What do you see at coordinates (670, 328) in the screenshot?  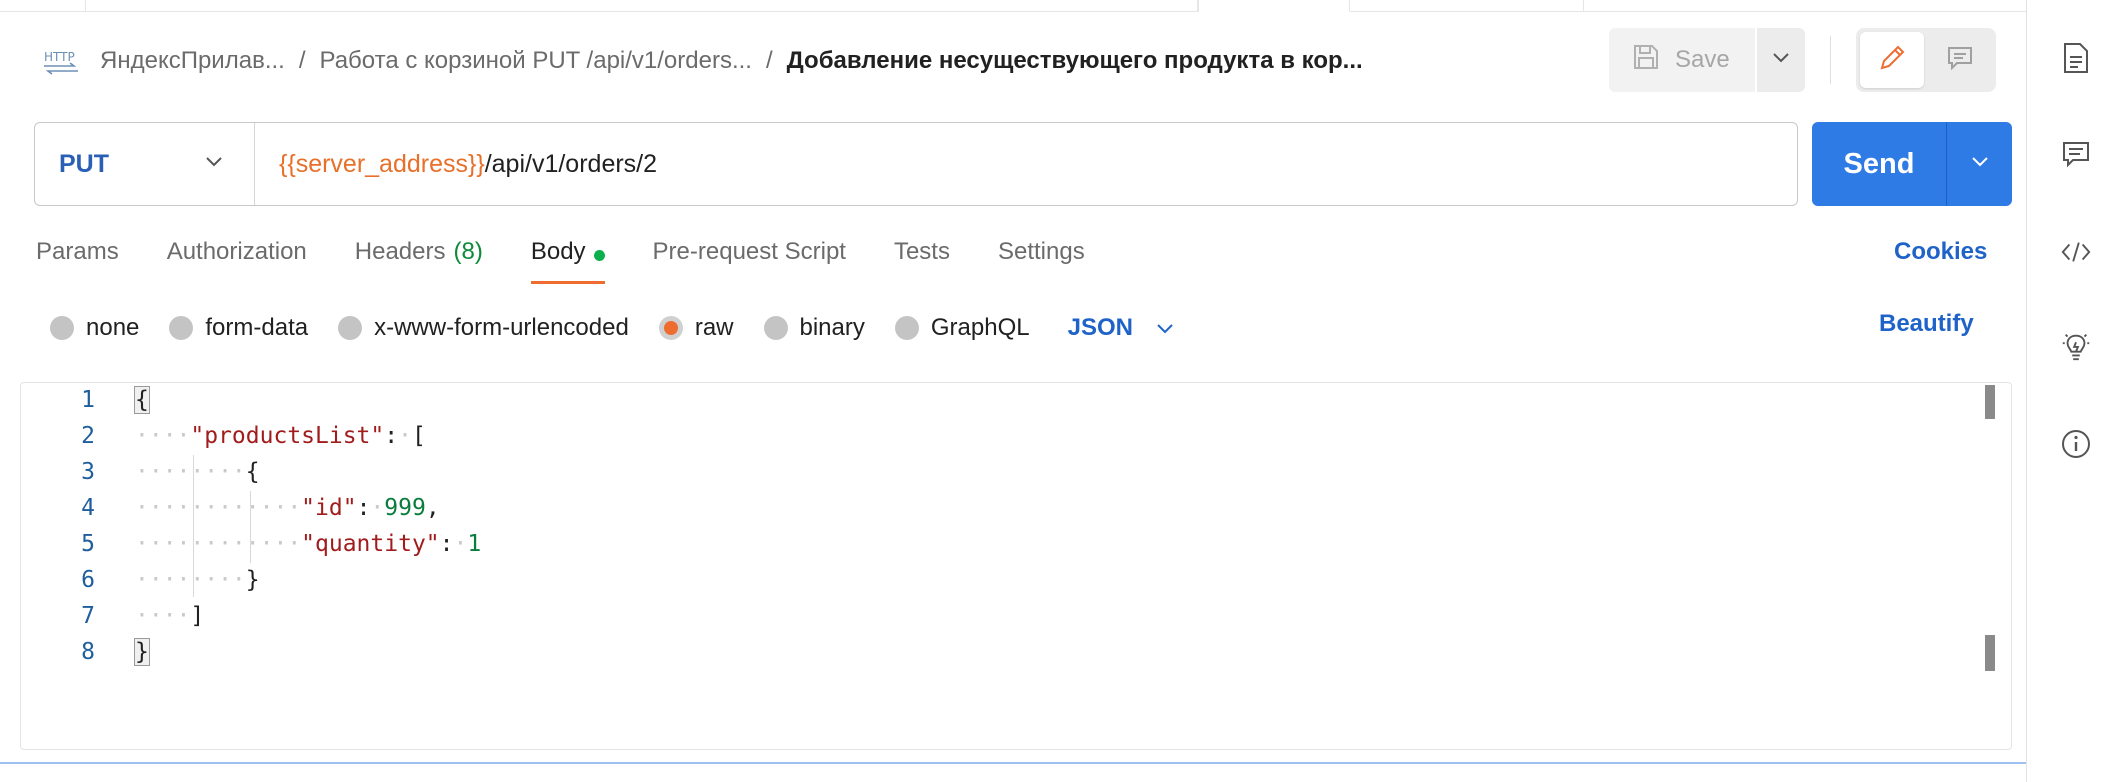 I see `radio-checked` at bounding box center [670, 328].